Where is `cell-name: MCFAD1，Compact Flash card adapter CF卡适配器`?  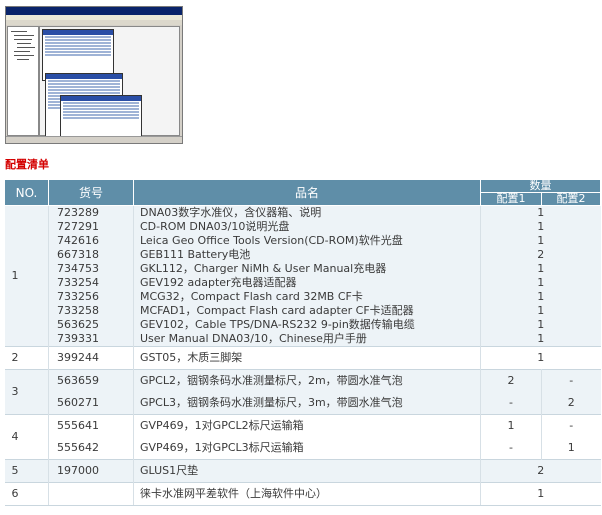
cell-name: MCFAD1，Compact Flash card adapter CF卡适配器 is located at coordinates (307, 311).